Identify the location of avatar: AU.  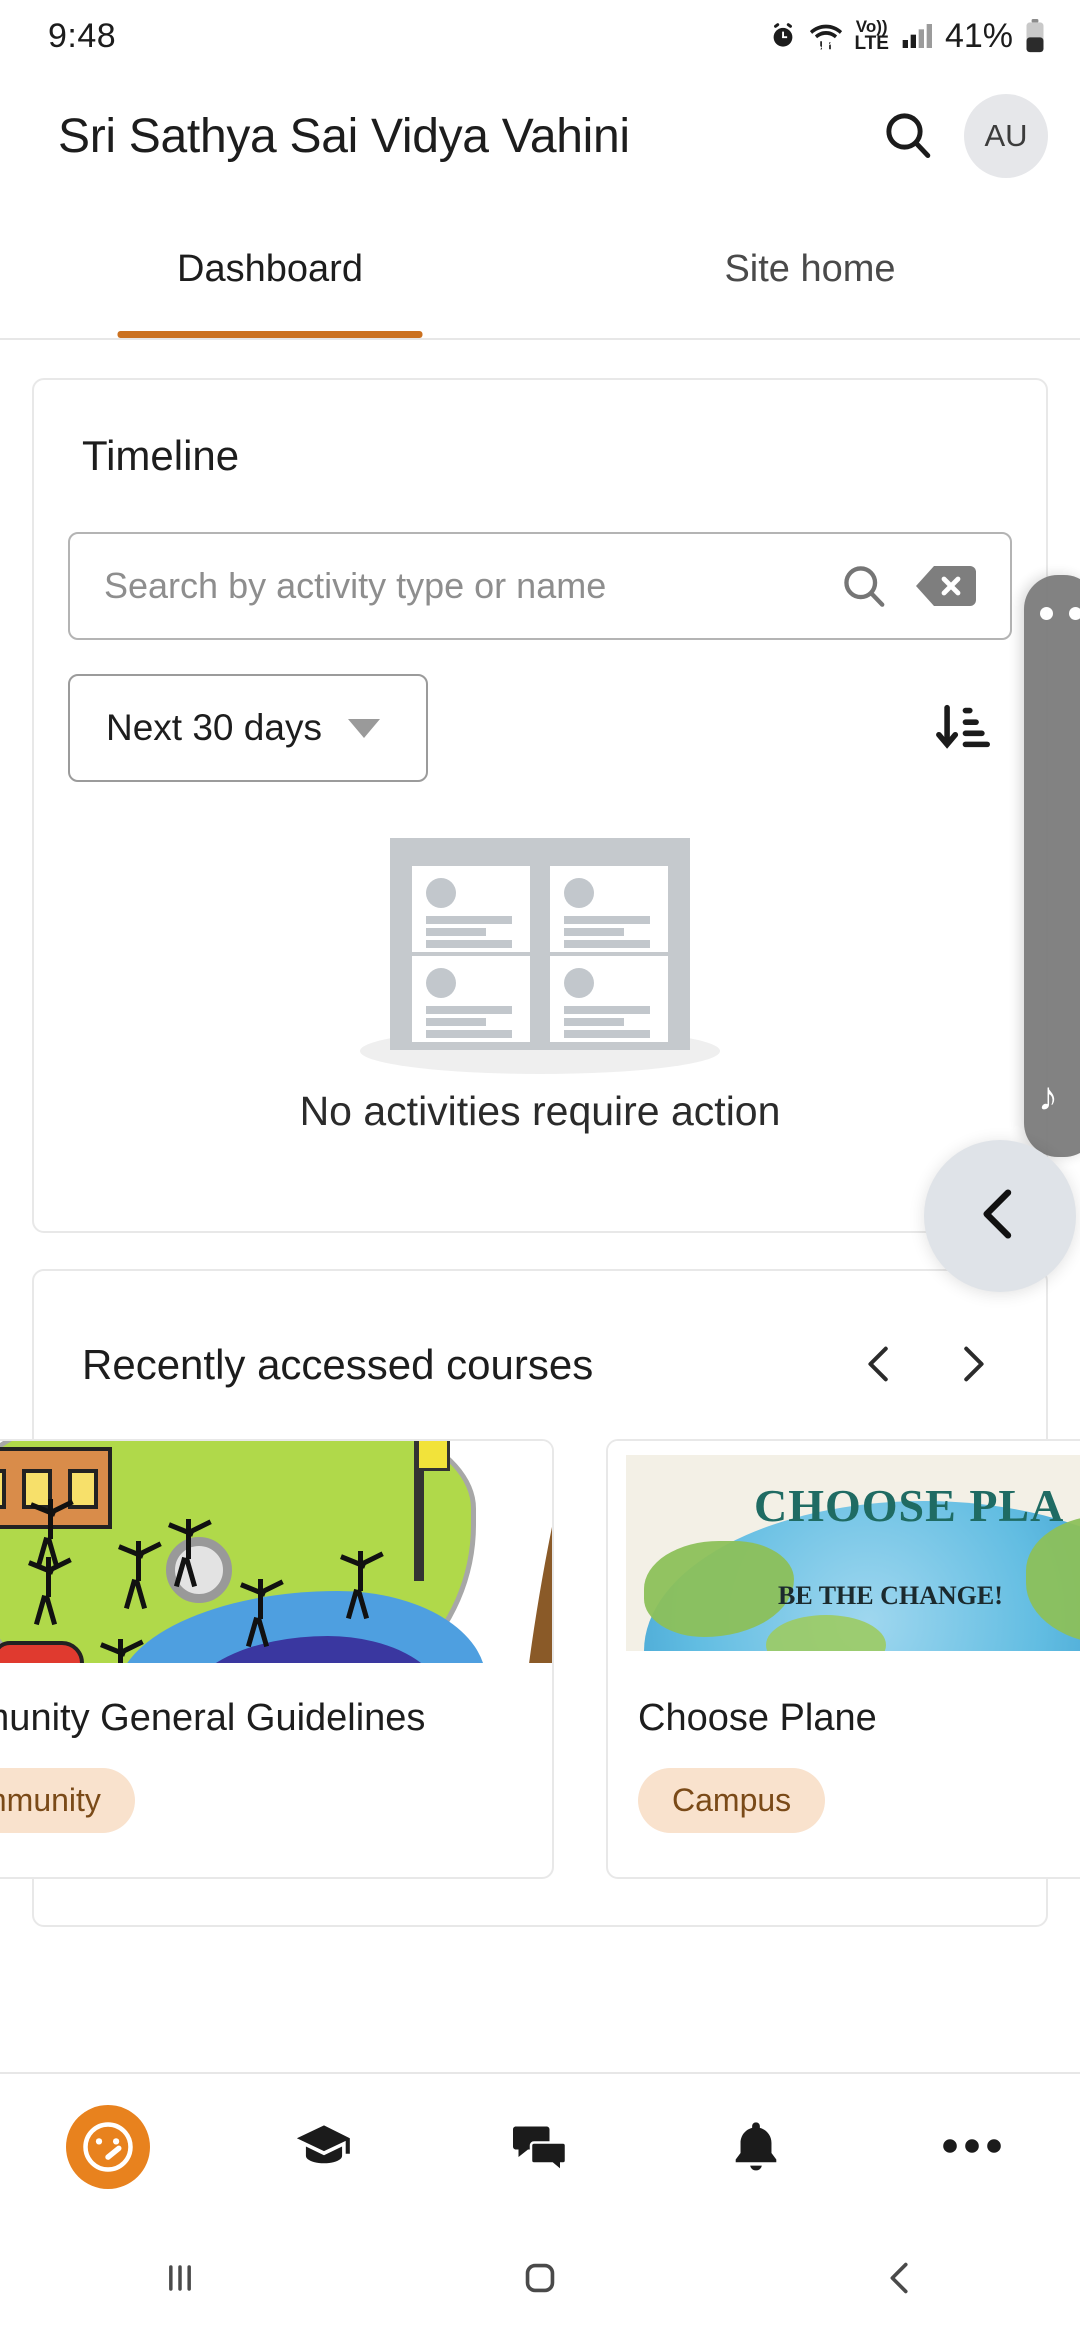
(1006, 136).